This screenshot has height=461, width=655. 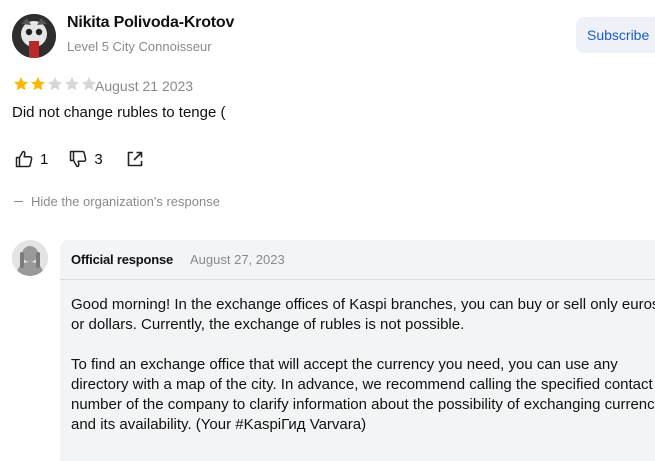 I want to click on review-actions: 1 3, so click(x=79, y=159).